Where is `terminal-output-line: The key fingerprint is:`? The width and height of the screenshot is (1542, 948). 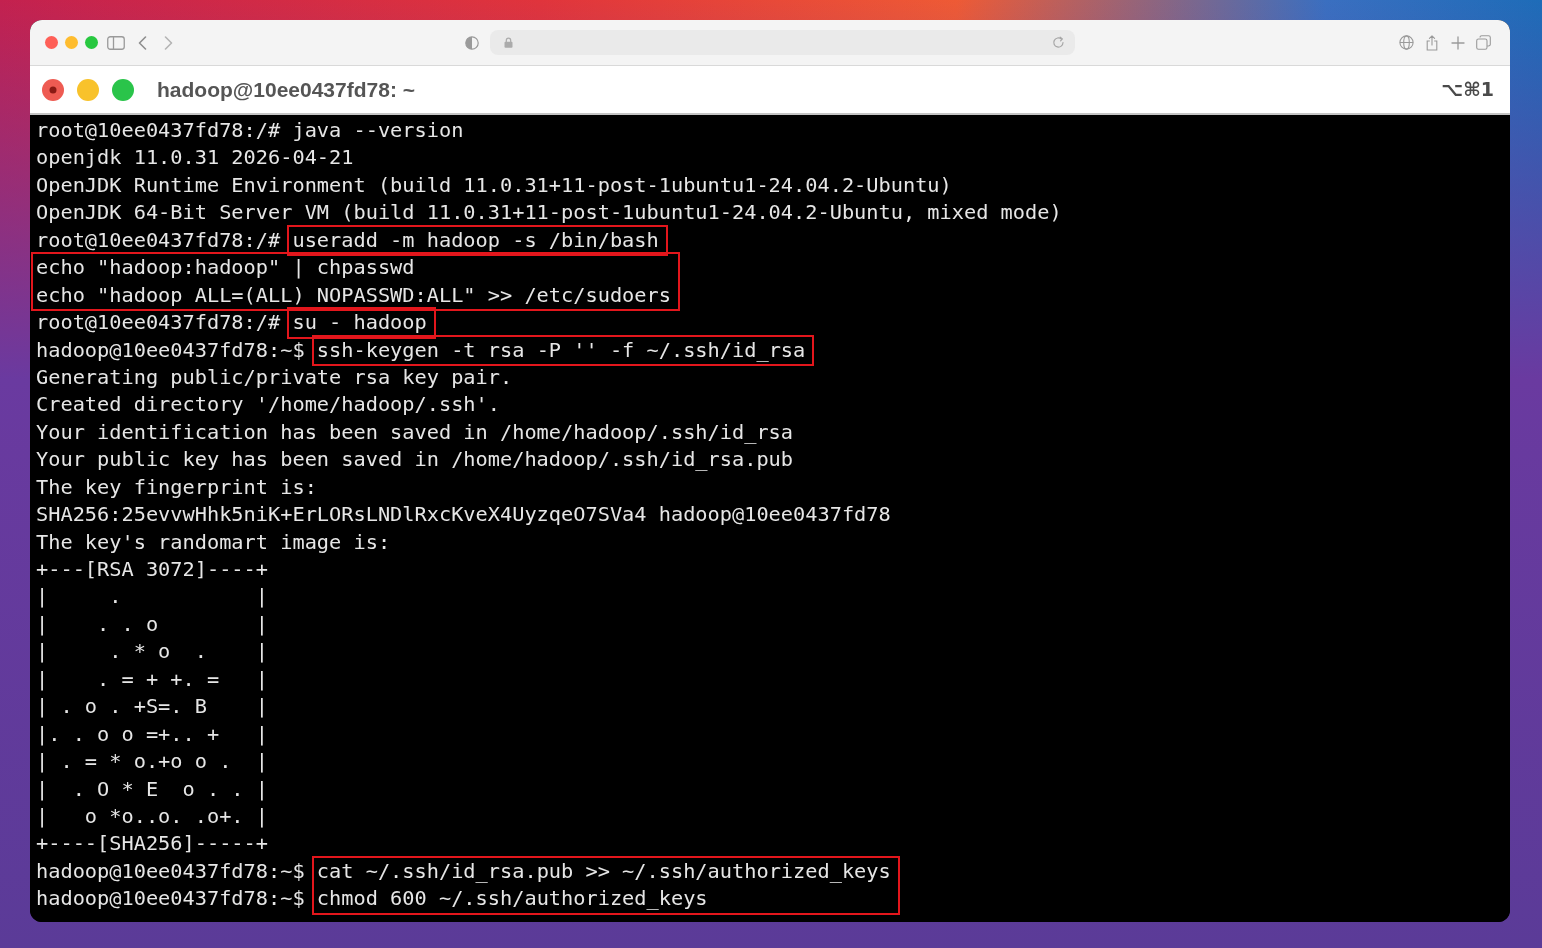
terminal-output-line: The key fingerprint is: is located at coordinates (176, 487).